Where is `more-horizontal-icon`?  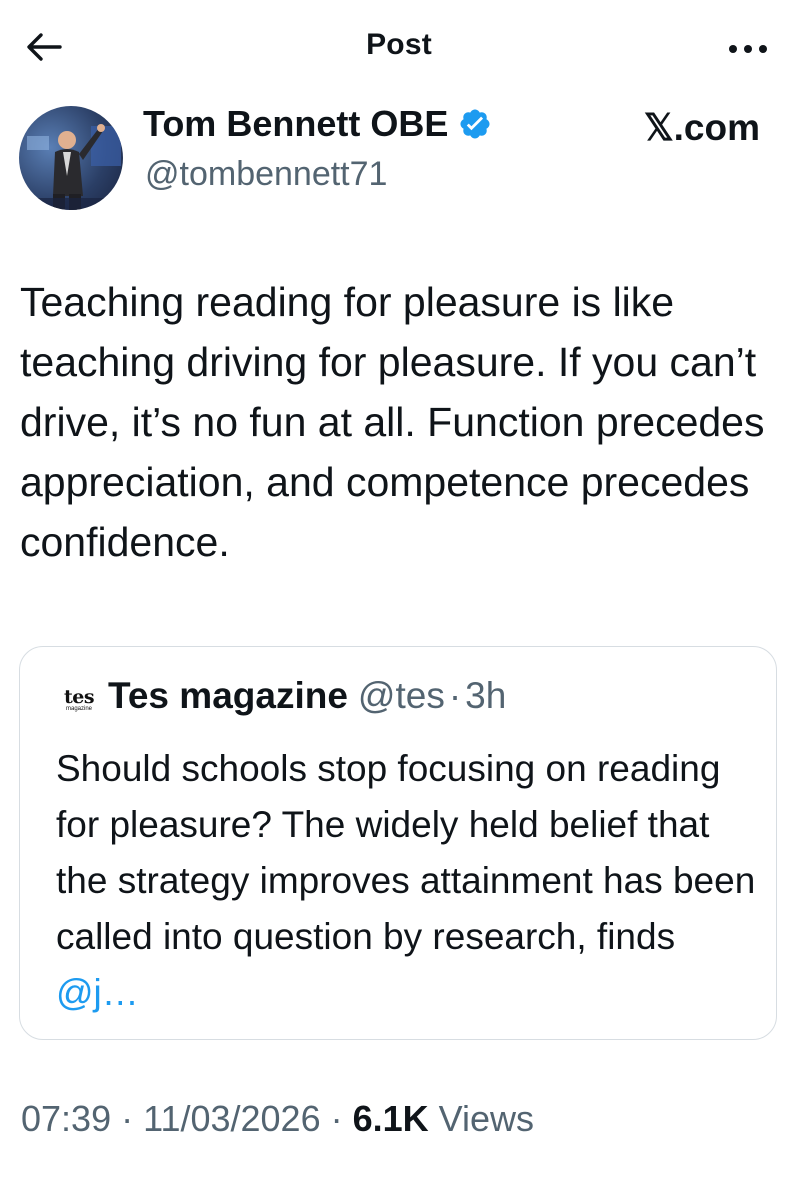 more-horizontal-icon is located at coordinates (748, 49).